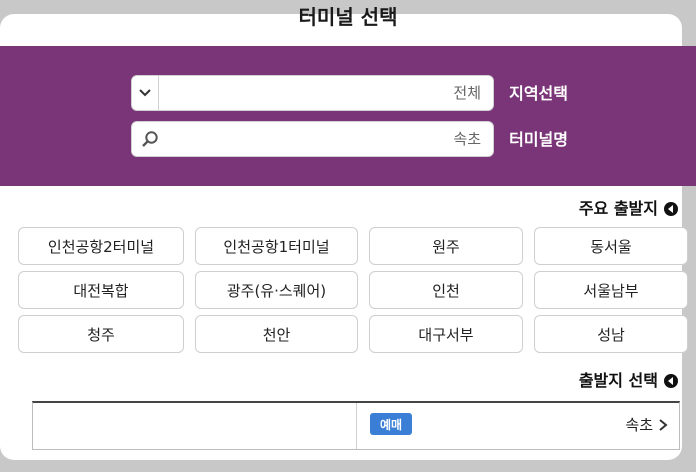 This screenshot has width=696, height=472. I want to click on terminal-button: 대구서부, so click(446, 334).